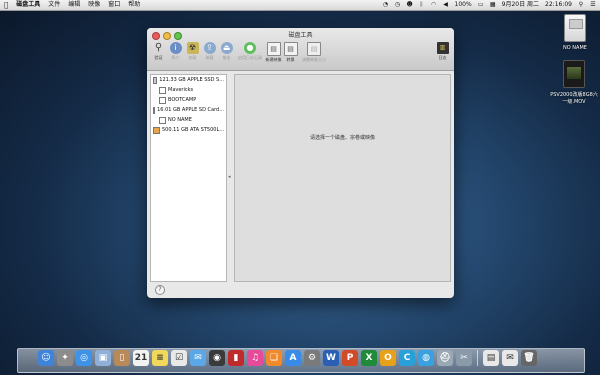  What do you see at coordinates (446, 5) in the screenshot?
I see `volume-icon: ◀` at bounding box center [446, 5].